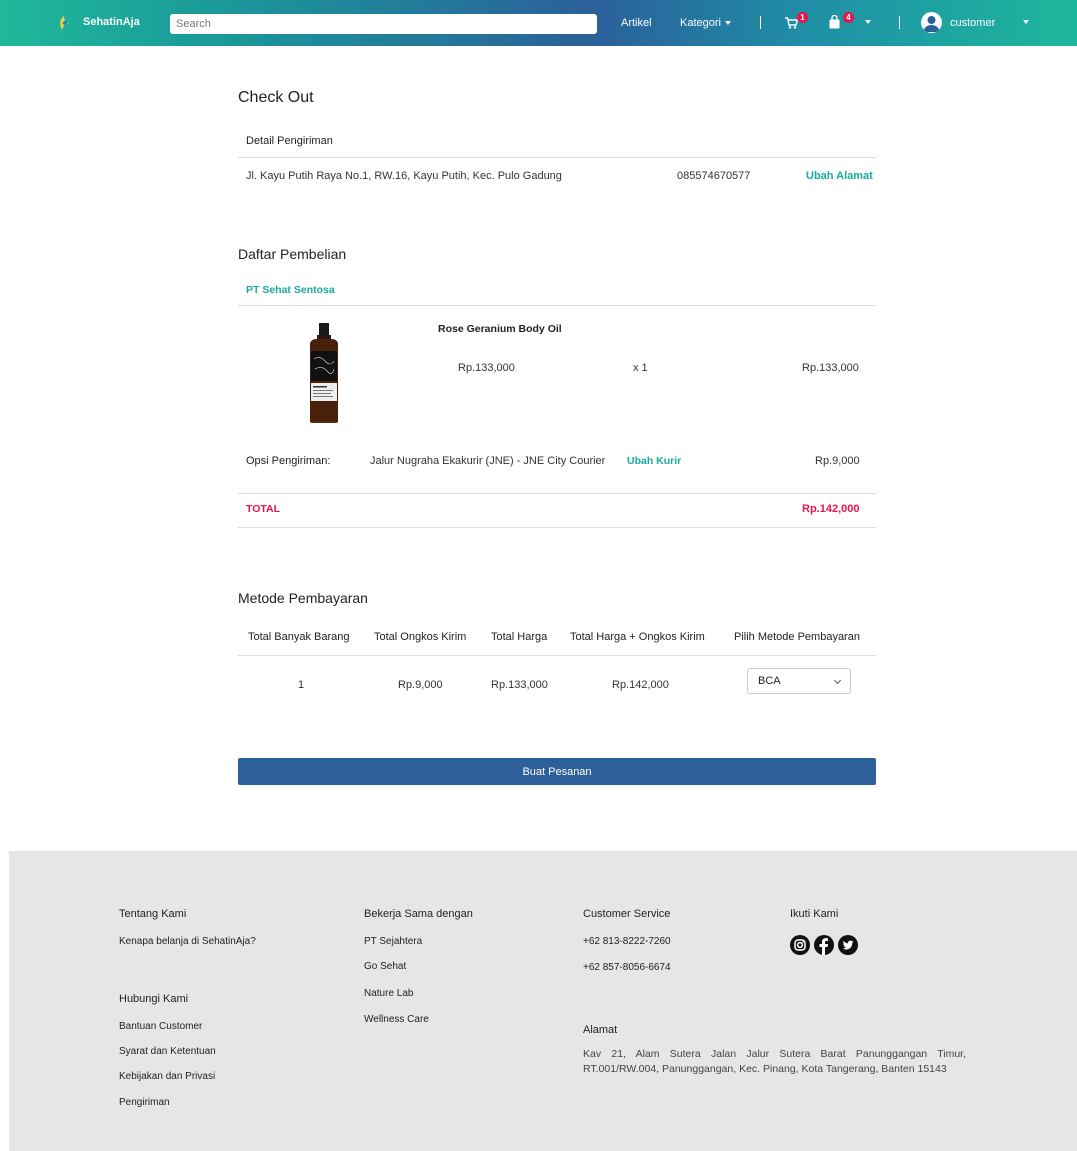 The image size is (1077, 1151). I want to click on change-address-link: Ubah Alamat, so click(839, 176).